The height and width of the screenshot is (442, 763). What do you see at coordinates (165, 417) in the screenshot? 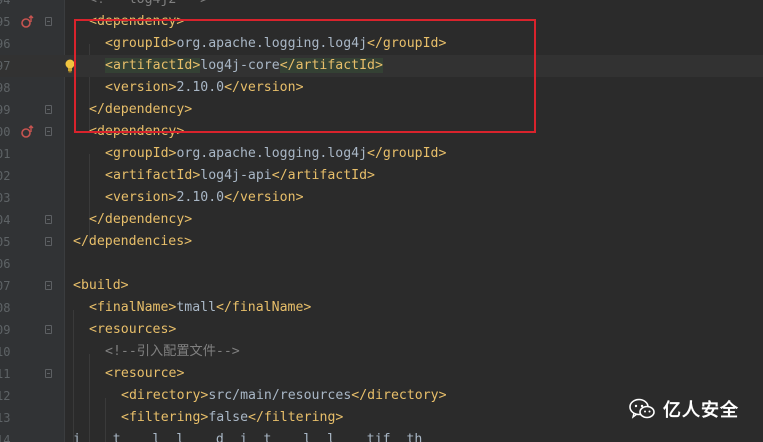
I see `xml-tag: <filtering>` at bounding box center [165, 417].